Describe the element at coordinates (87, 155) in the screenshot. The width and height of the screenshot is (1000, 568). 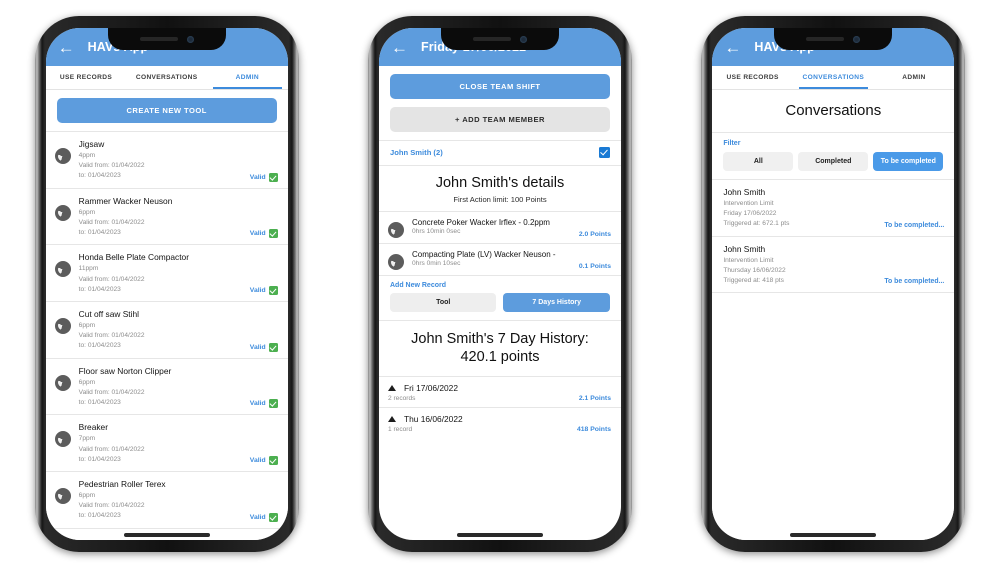
I see `tool-ppm: 4ppm` at that location.